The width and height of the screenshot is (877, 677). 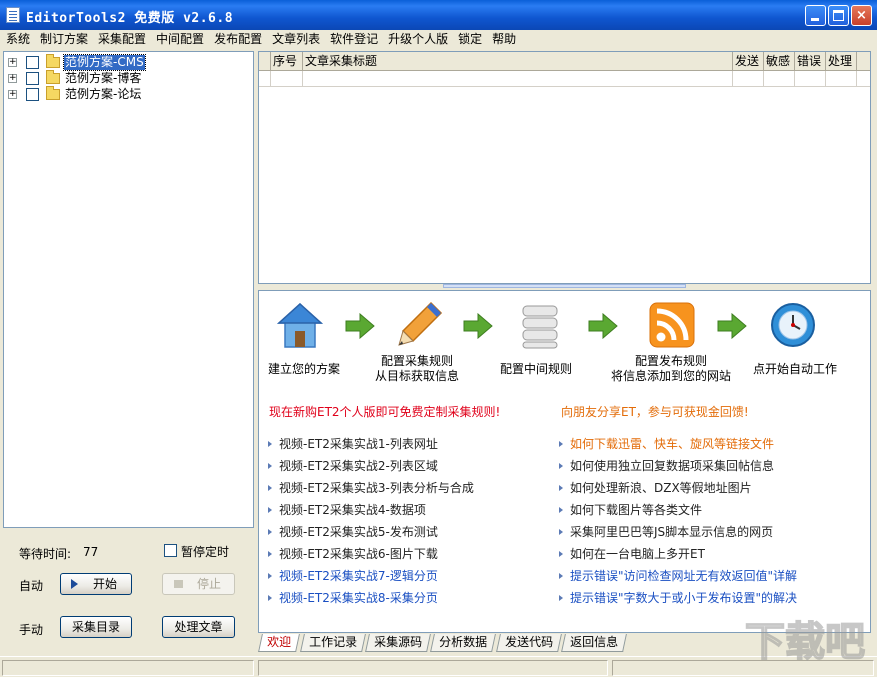 I want to click on tab-return-info: 返回信息, so click(x=594, y=643).